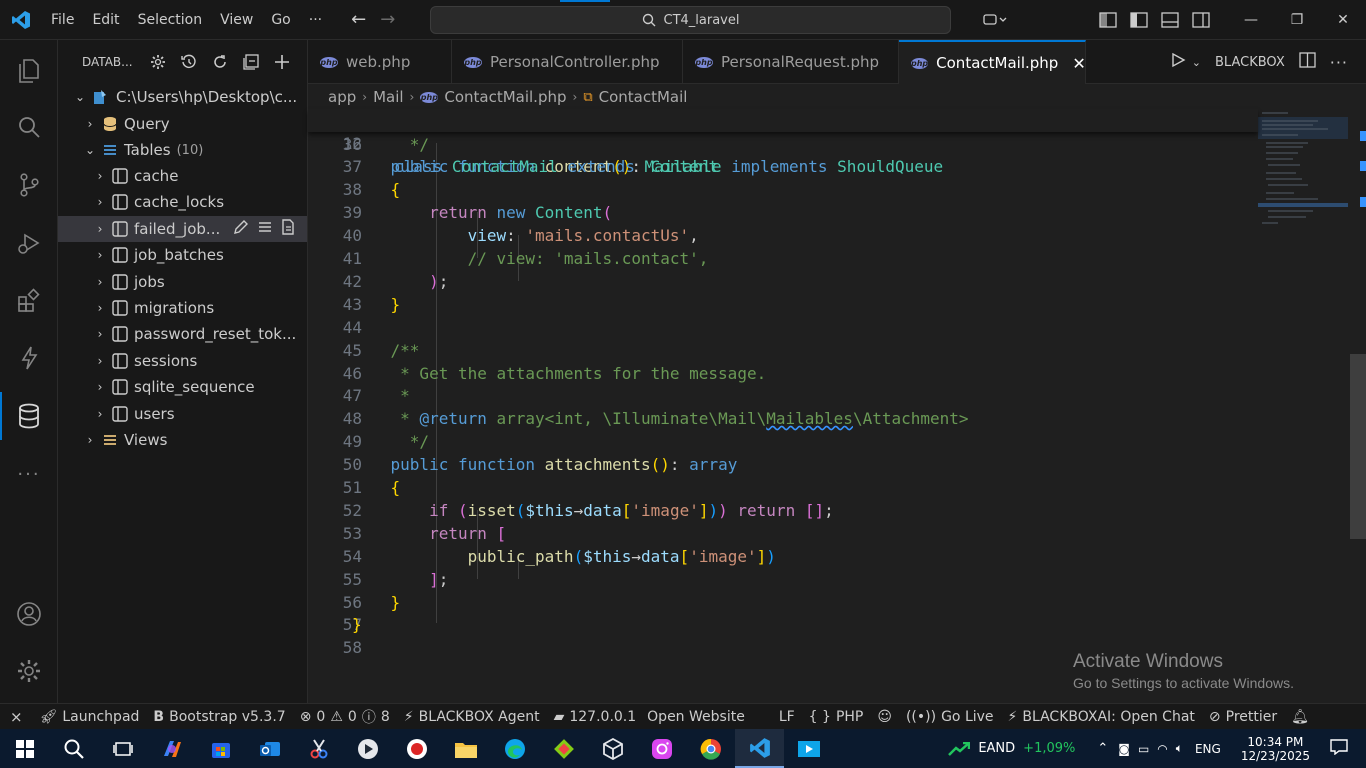 The height and width of the screenshot is (768, 1366). Describe the element at coordinates (1078, 63) in the screenshot. I see `close-tab-icon: ✕` at that location.